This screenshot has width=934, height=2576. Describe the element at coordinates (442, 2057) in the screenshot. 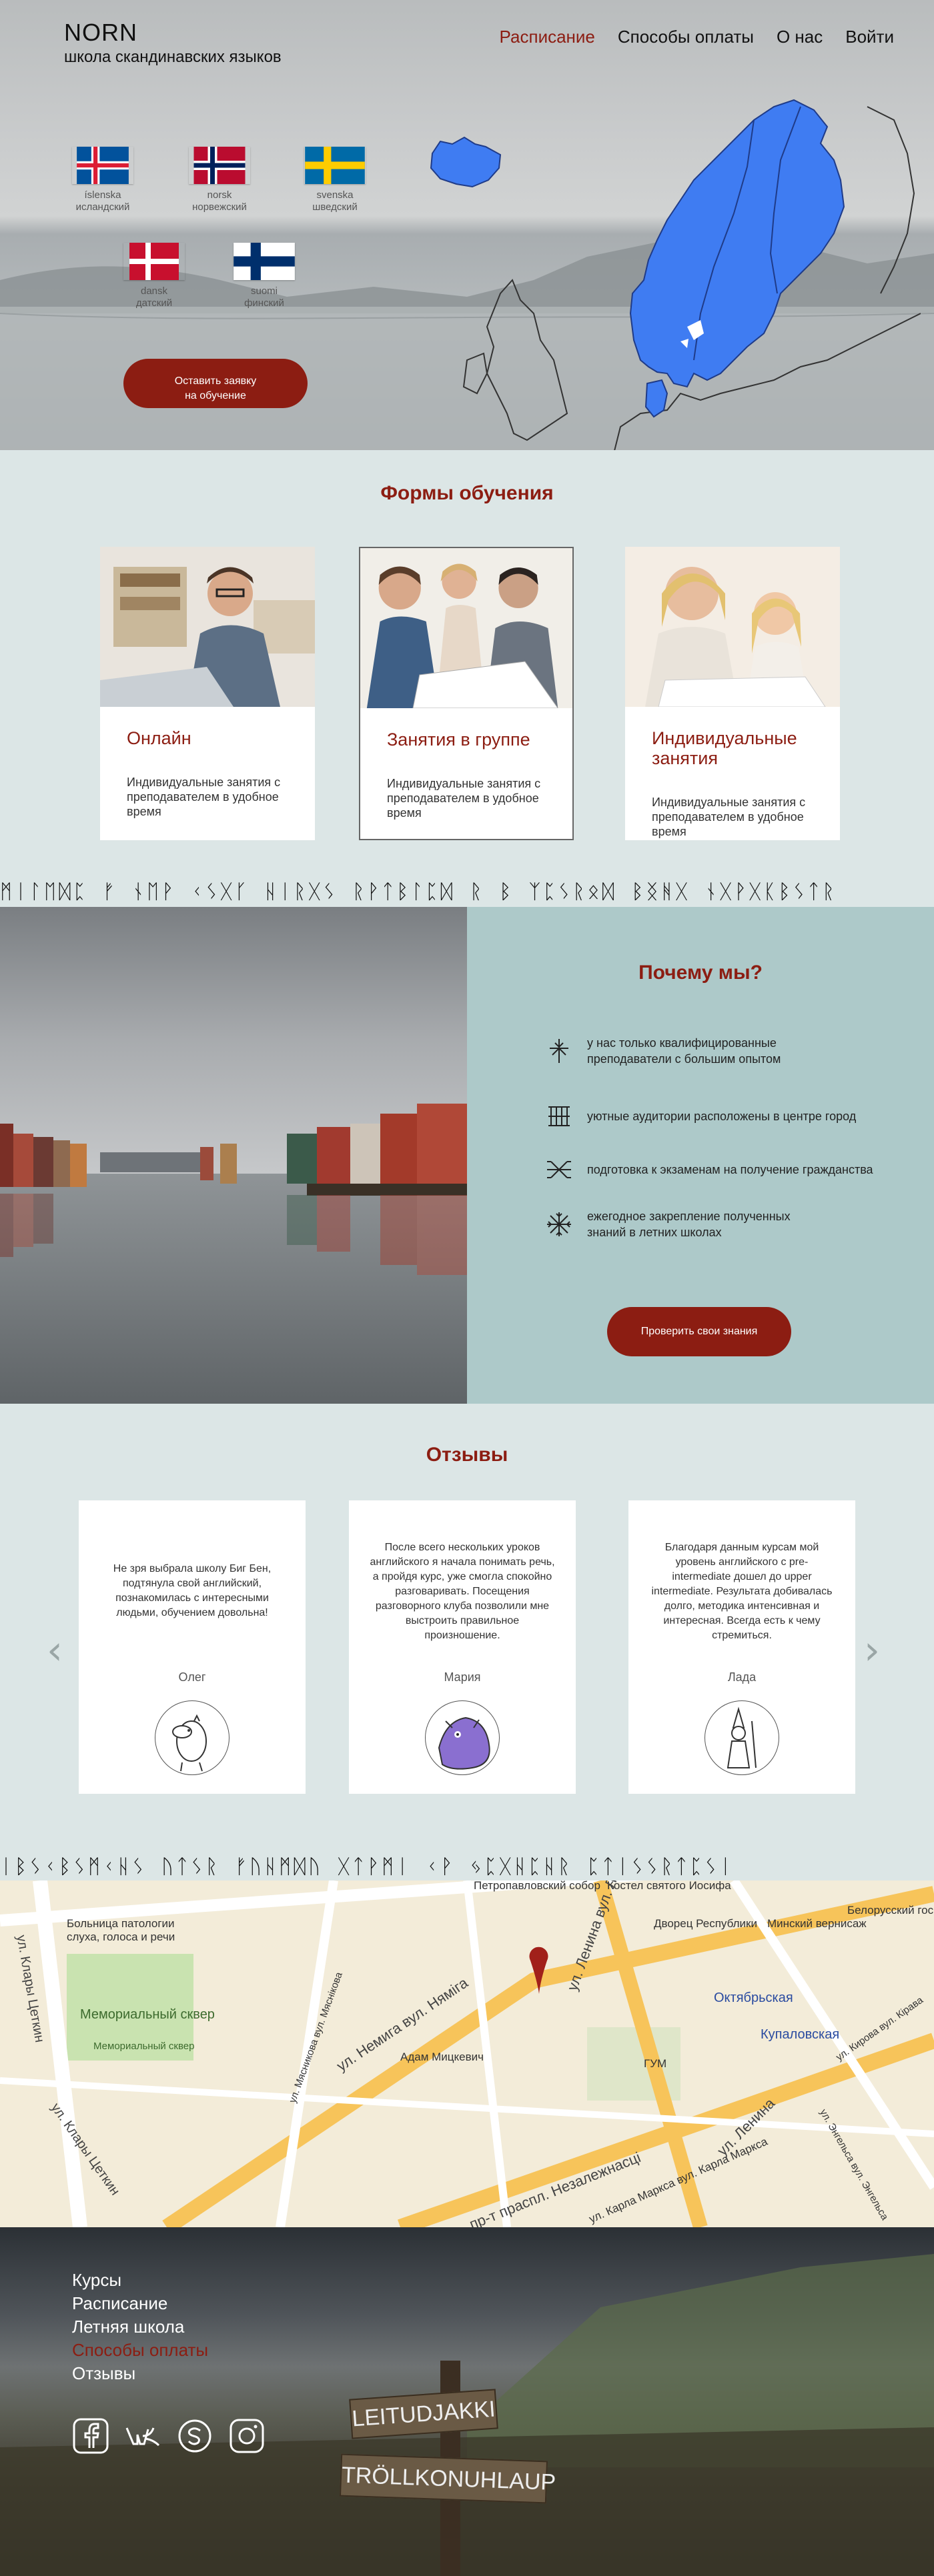

I see `map-label: Адам Мицкевич` at that location.